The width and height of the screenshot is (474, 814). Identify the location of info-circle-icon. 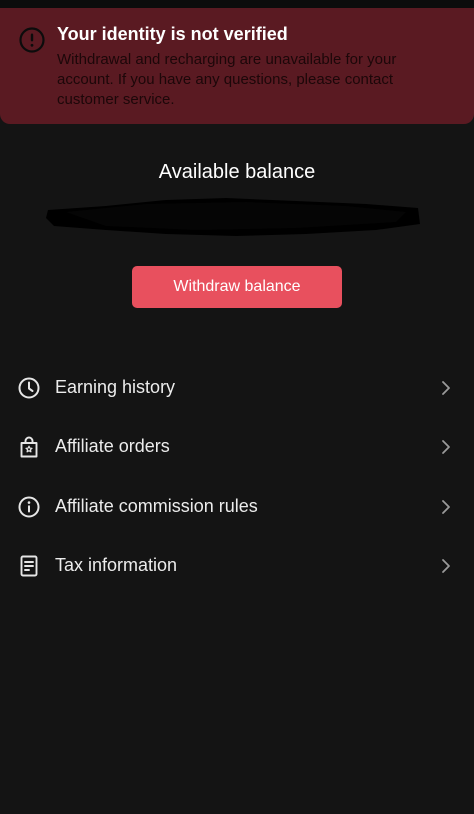
(29, 507).